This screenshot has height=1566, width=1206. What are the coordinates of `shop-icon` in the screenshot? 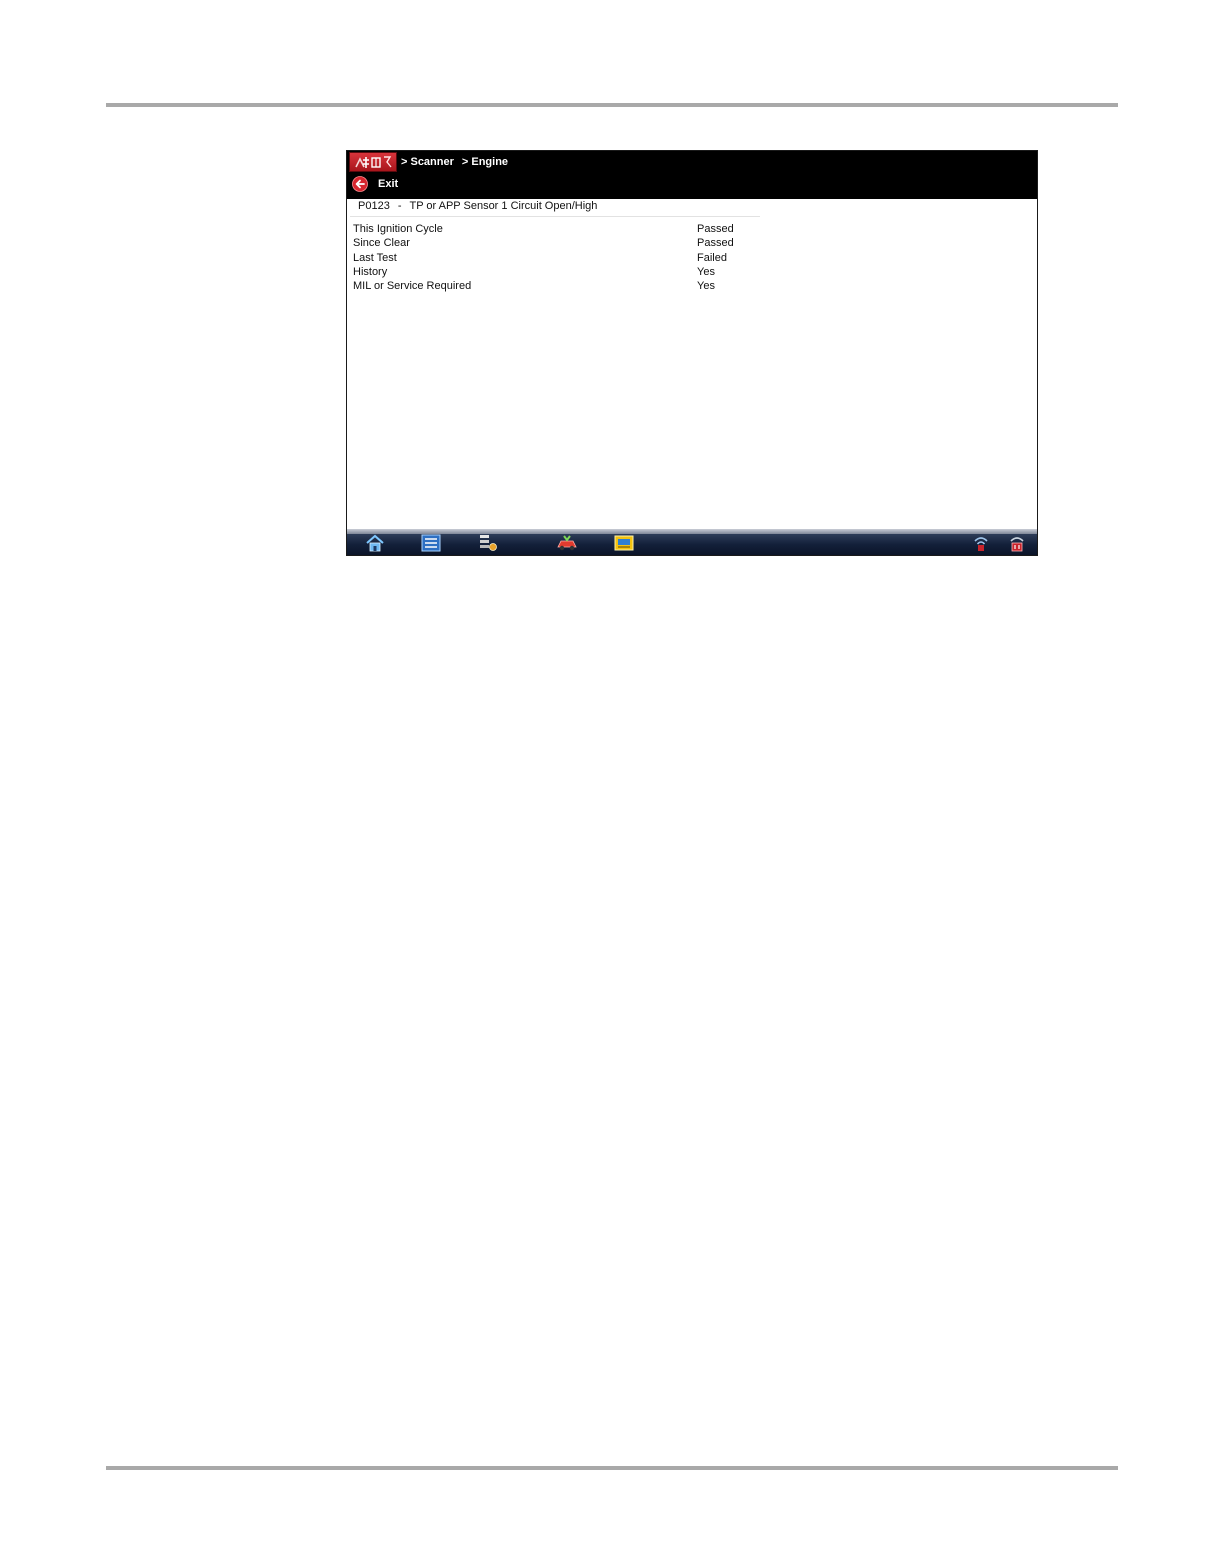 It's located at (624, 543).